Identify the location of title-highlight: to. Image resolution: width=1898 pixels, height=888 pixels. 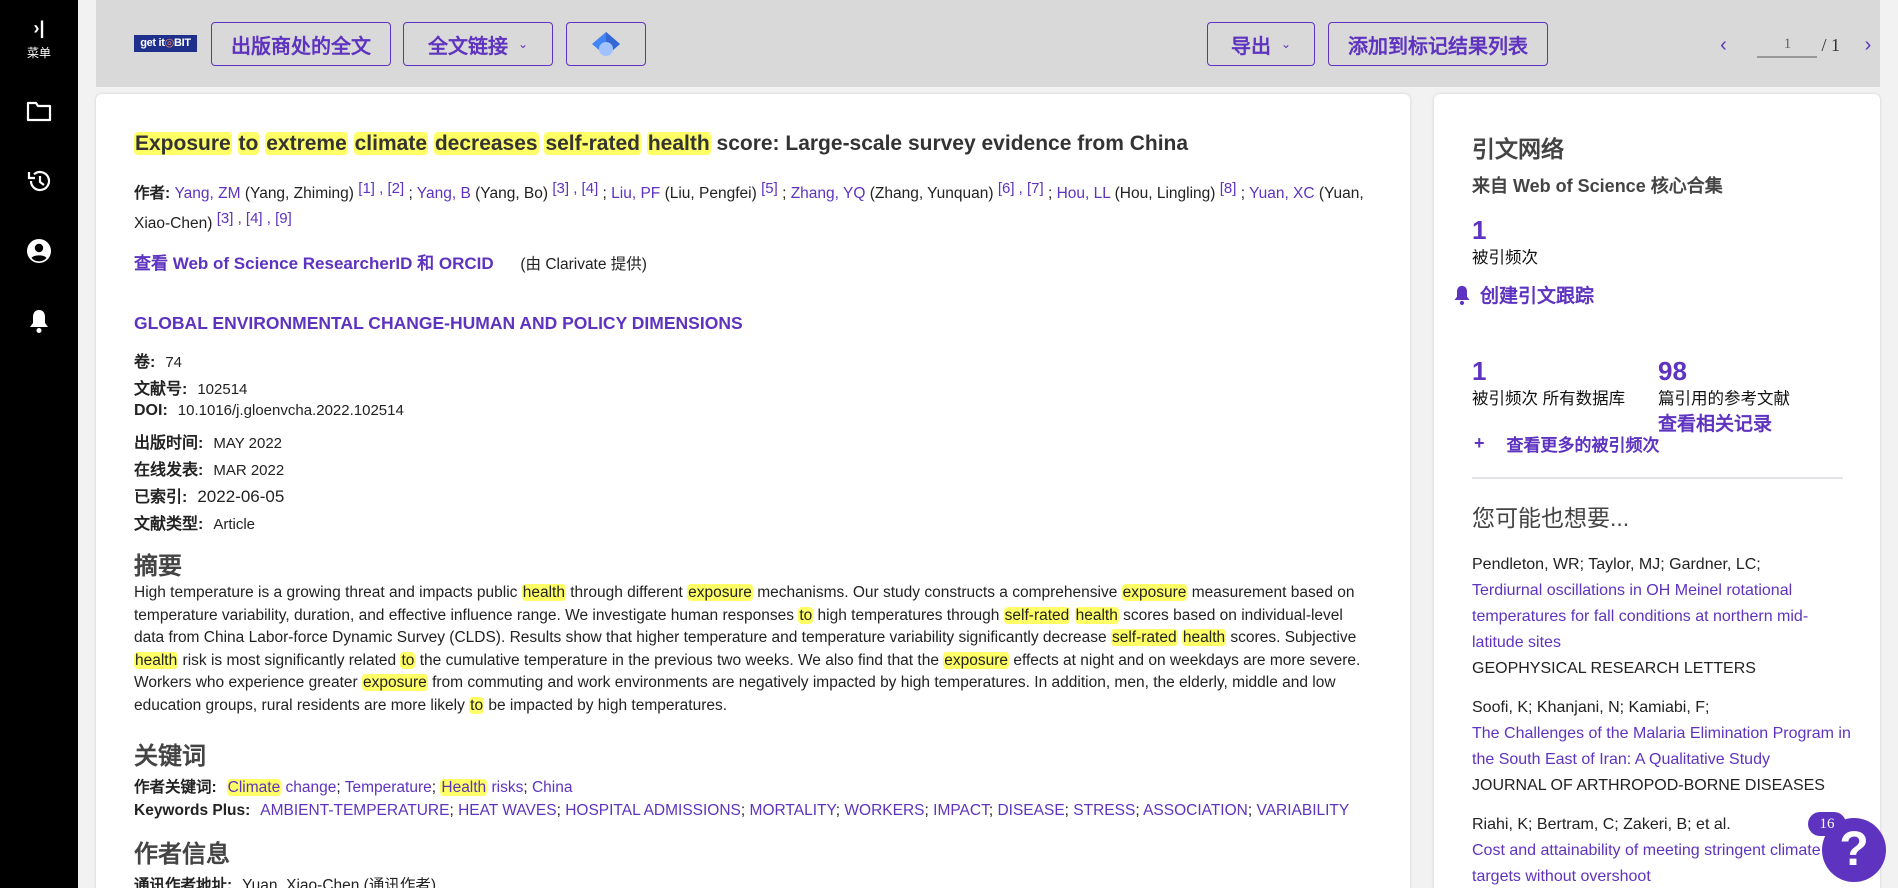
(248, 143).